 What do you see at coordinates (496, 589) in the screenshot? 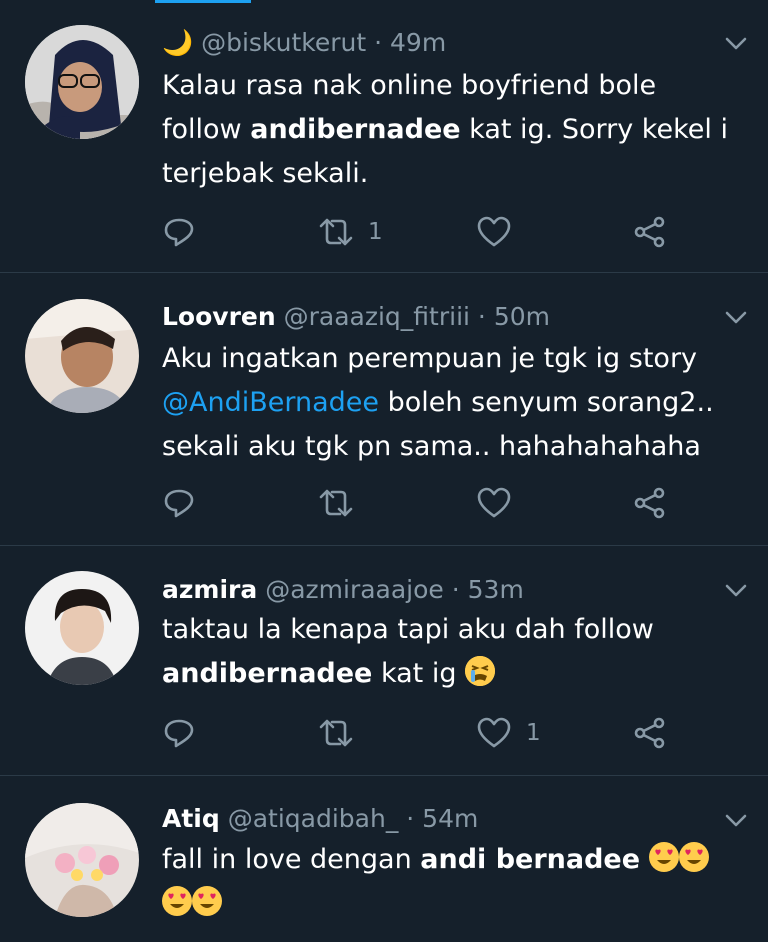
I see `timestamp: 53m` at bounding box center [496, 589].